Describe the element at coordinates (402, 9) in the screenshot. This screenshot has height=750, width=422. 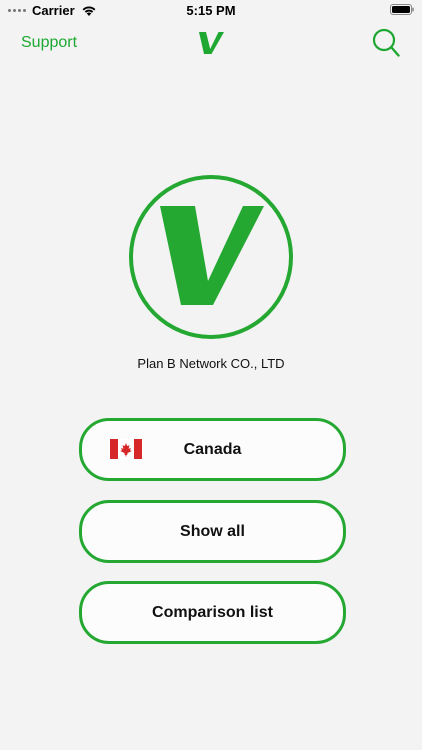
I see `battery-icon` at that location.